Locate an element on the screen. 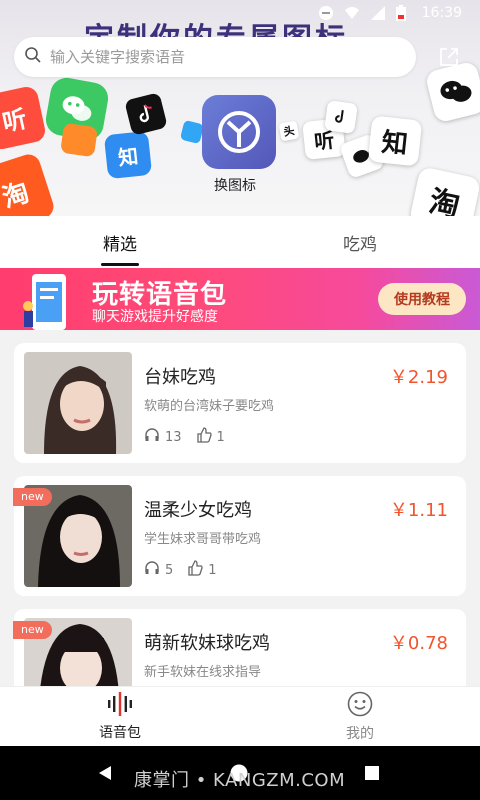  voice-pack-card: new 萌新软妹球吃鸡 ￥0.78 新手软妹在线求指导 is located at coordinates (239, 647).